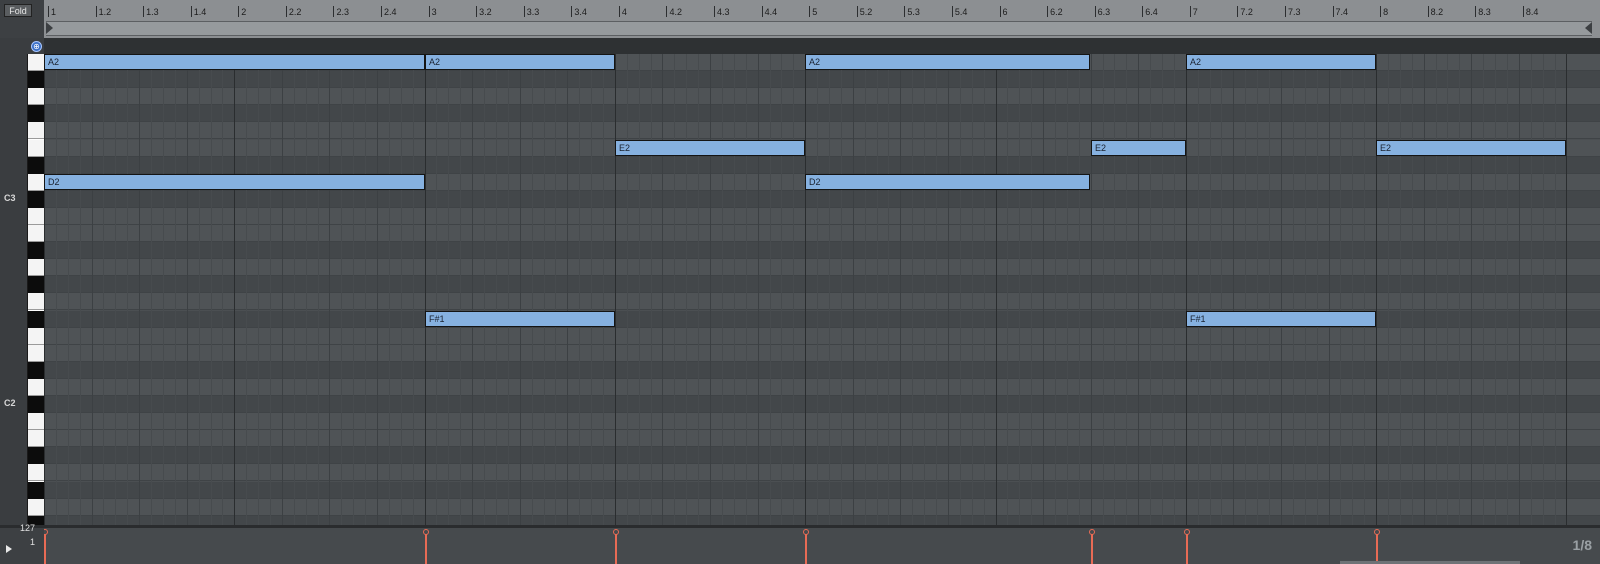 The width and height of the screenshot is (1600, 564). I want to click on play-icon, so click(9, 549).